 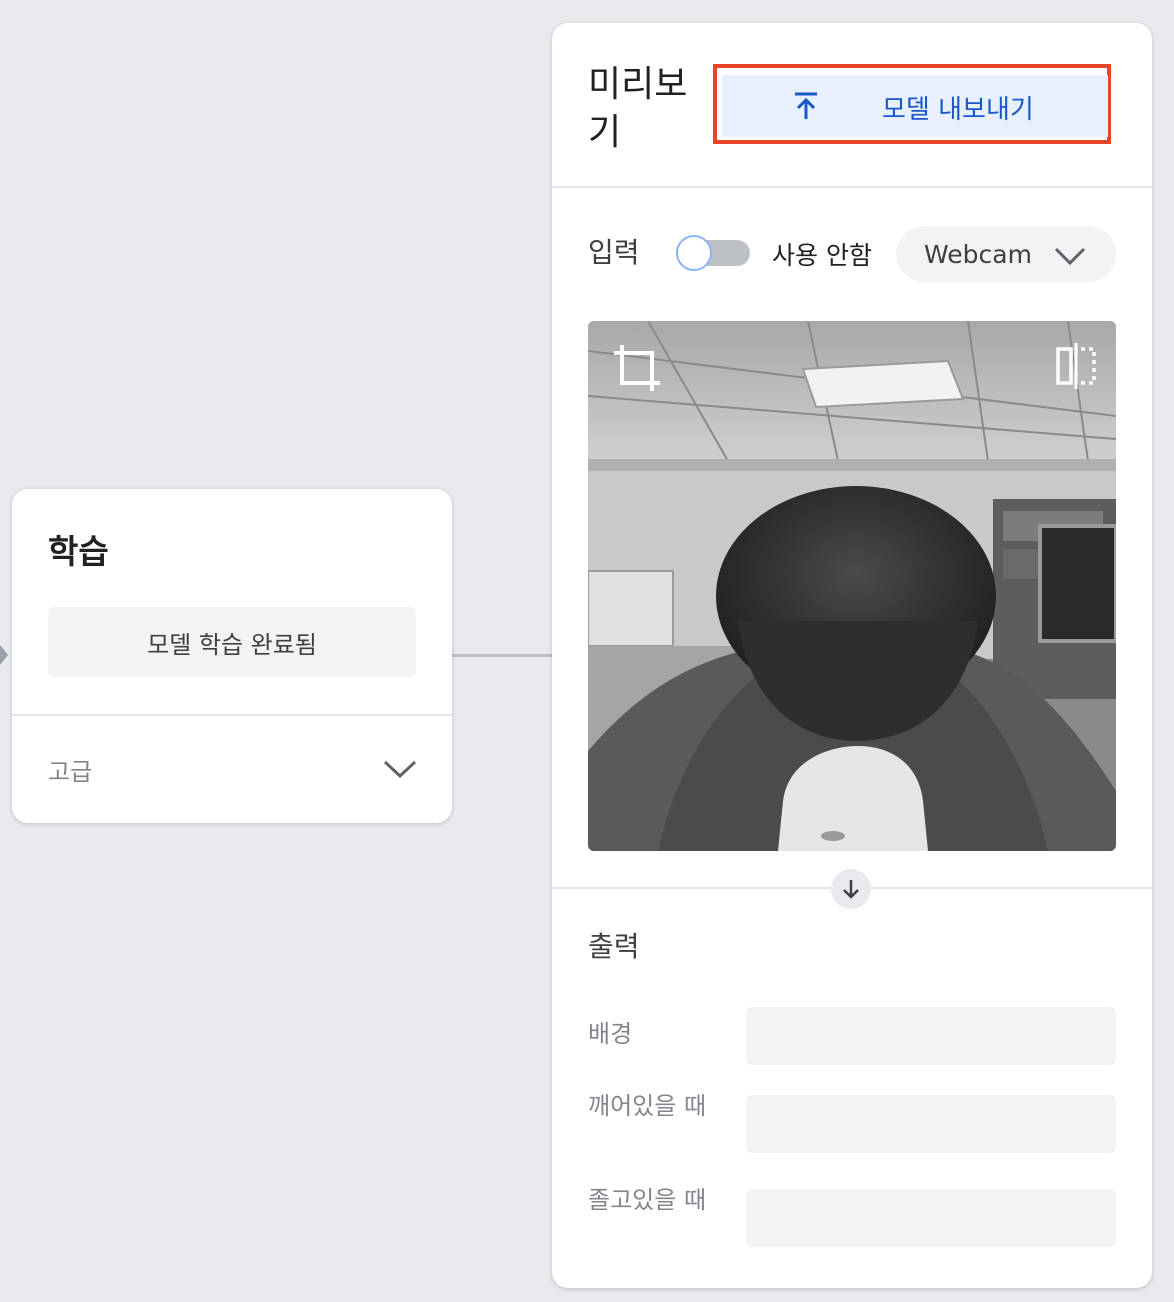 I want to click on input-source-select: Webcam, so click(x=1006, y=254).